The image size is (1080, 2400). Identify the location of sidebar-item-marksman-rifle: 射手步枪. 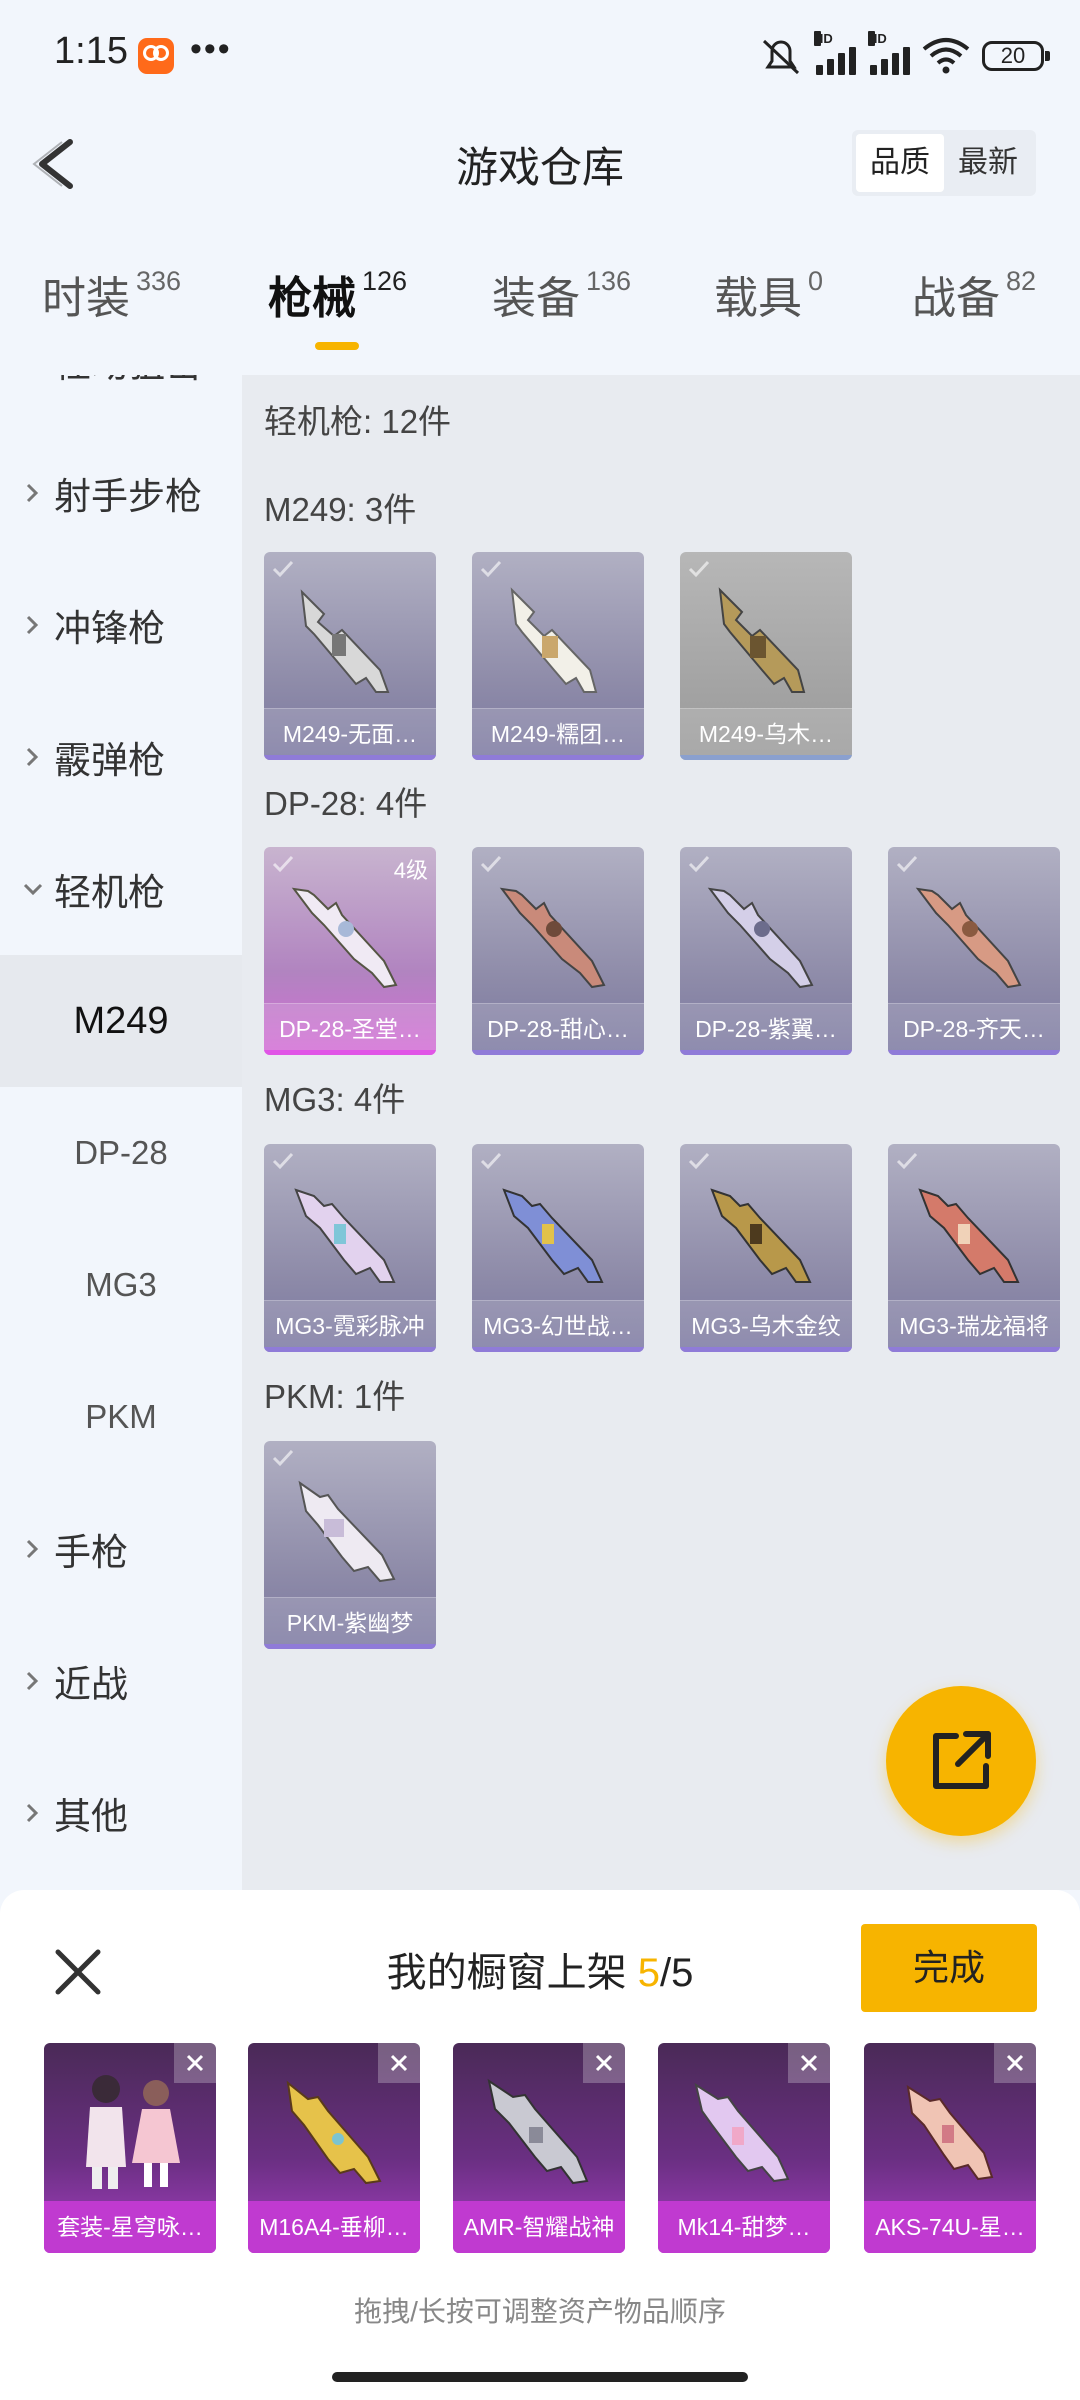
(121, 493).